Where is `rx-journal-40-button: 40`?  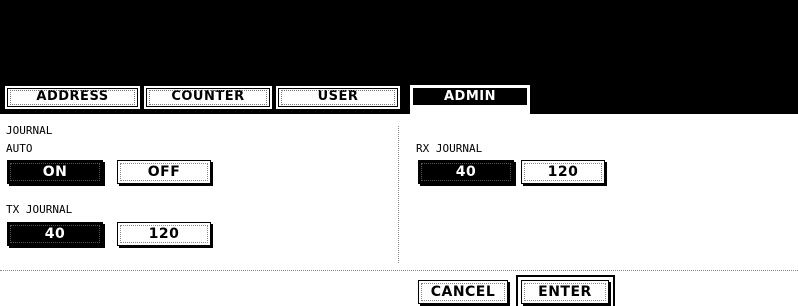
rx-journal-40-button: 40 is located at coordinates (466, 172).